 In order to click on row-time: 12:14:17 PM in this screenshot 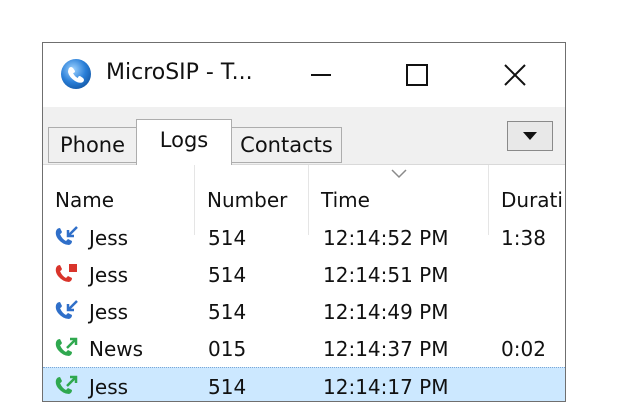, I will do `click(386, 386)`.